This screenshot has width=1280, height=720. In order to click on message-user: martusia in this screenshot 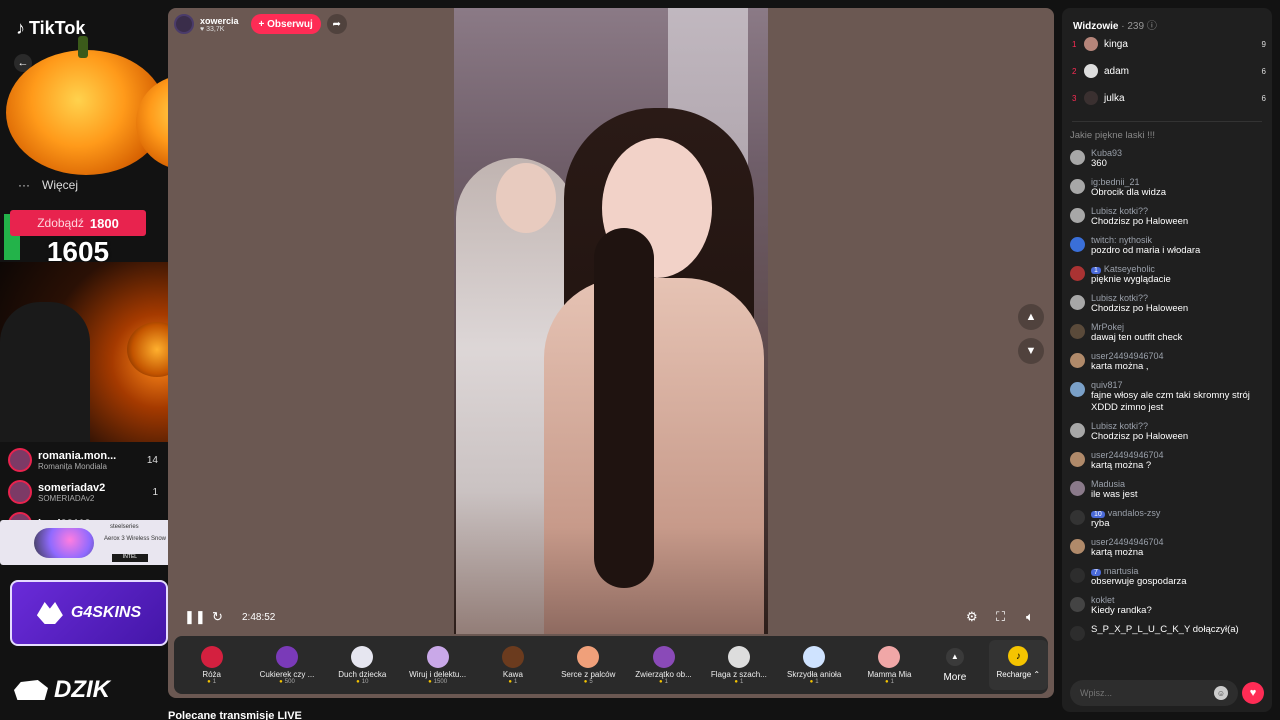, I will do `click(1121, 571)`.